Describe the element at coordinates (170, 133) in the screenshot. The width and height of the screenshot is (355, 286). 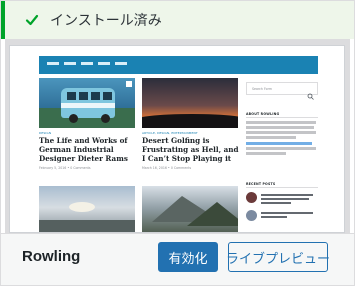
I see `post-category: ARTICLE, DESIGN, ENTERTAINMENT` at that location.